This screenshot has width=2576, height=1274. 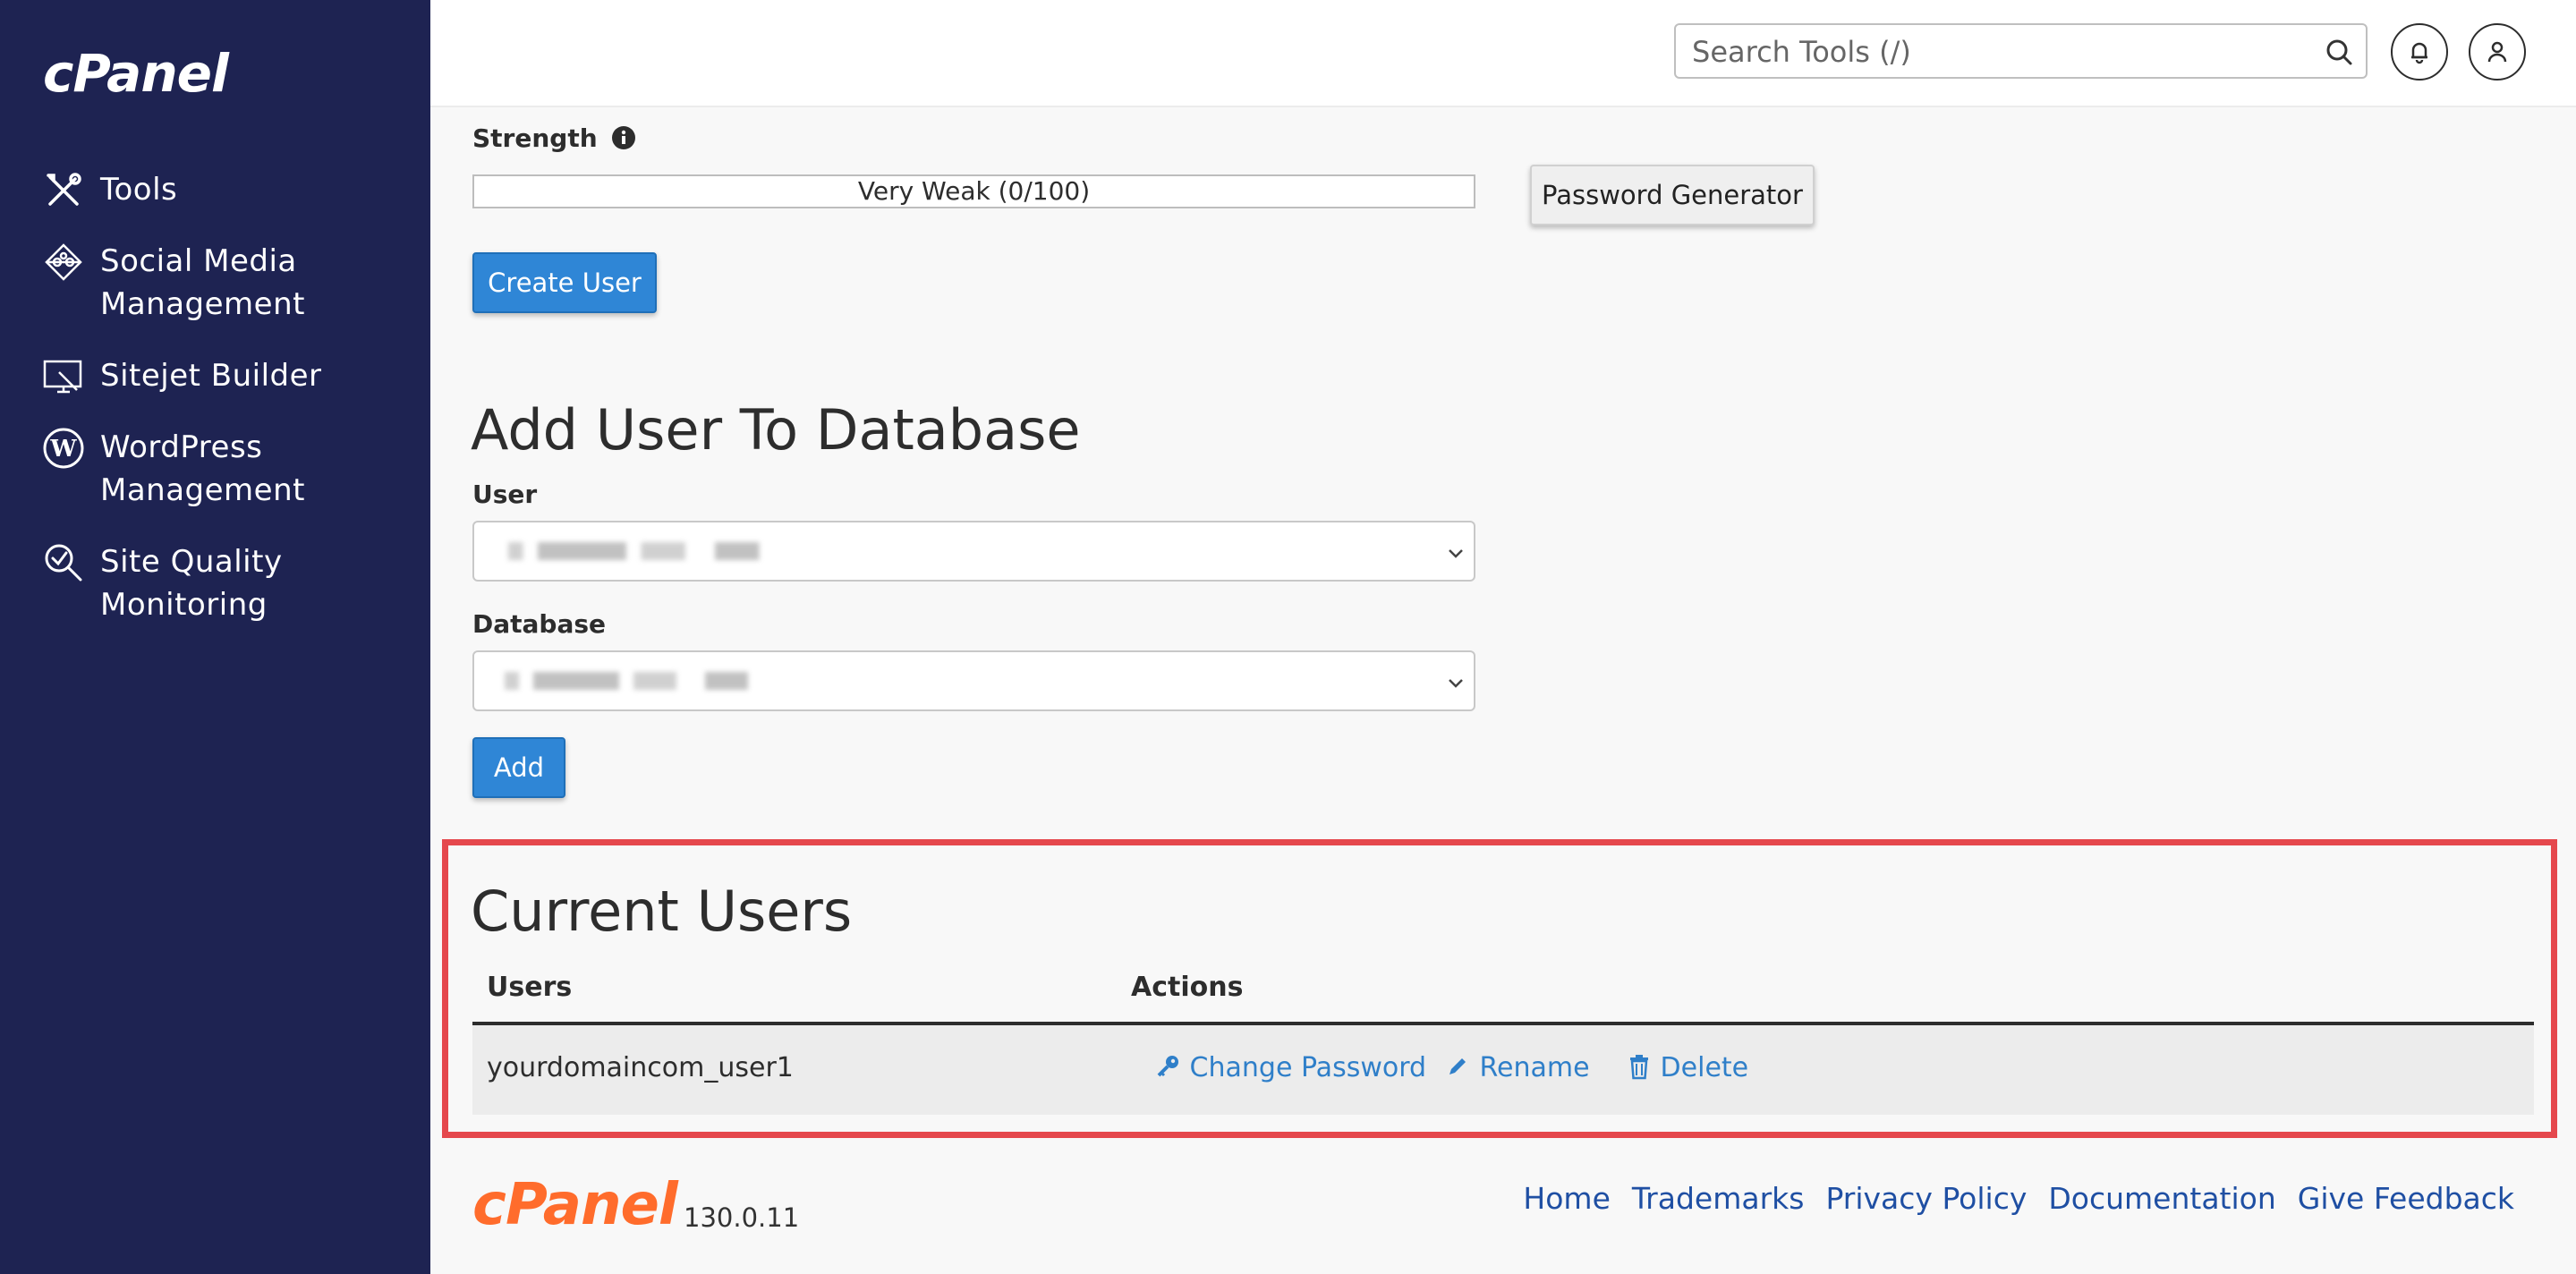 I want to click on delete-link: Delete, so click(x=1687, y=1067).